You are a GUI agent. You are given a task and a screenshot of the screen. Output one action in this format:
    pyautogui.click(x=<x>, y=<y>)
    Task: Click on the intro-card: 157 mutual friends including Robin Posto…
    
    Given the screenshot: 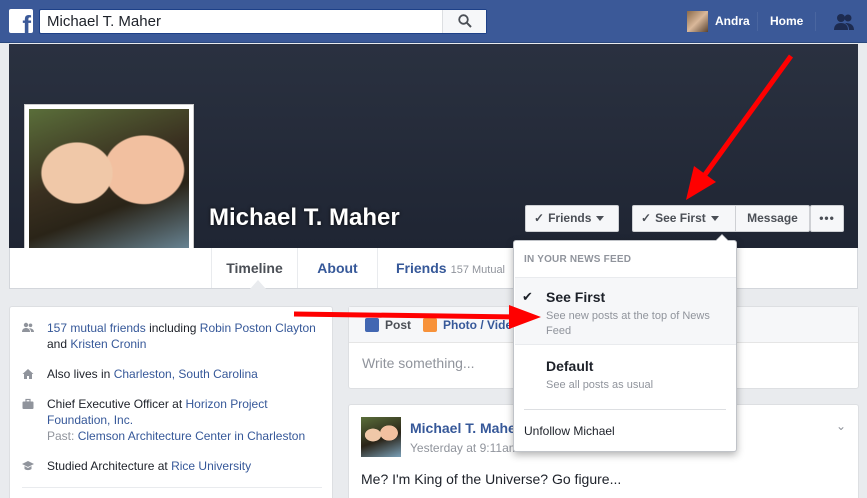 What is the action you would take?
    pyautogui.click(x=171, y=402)
    